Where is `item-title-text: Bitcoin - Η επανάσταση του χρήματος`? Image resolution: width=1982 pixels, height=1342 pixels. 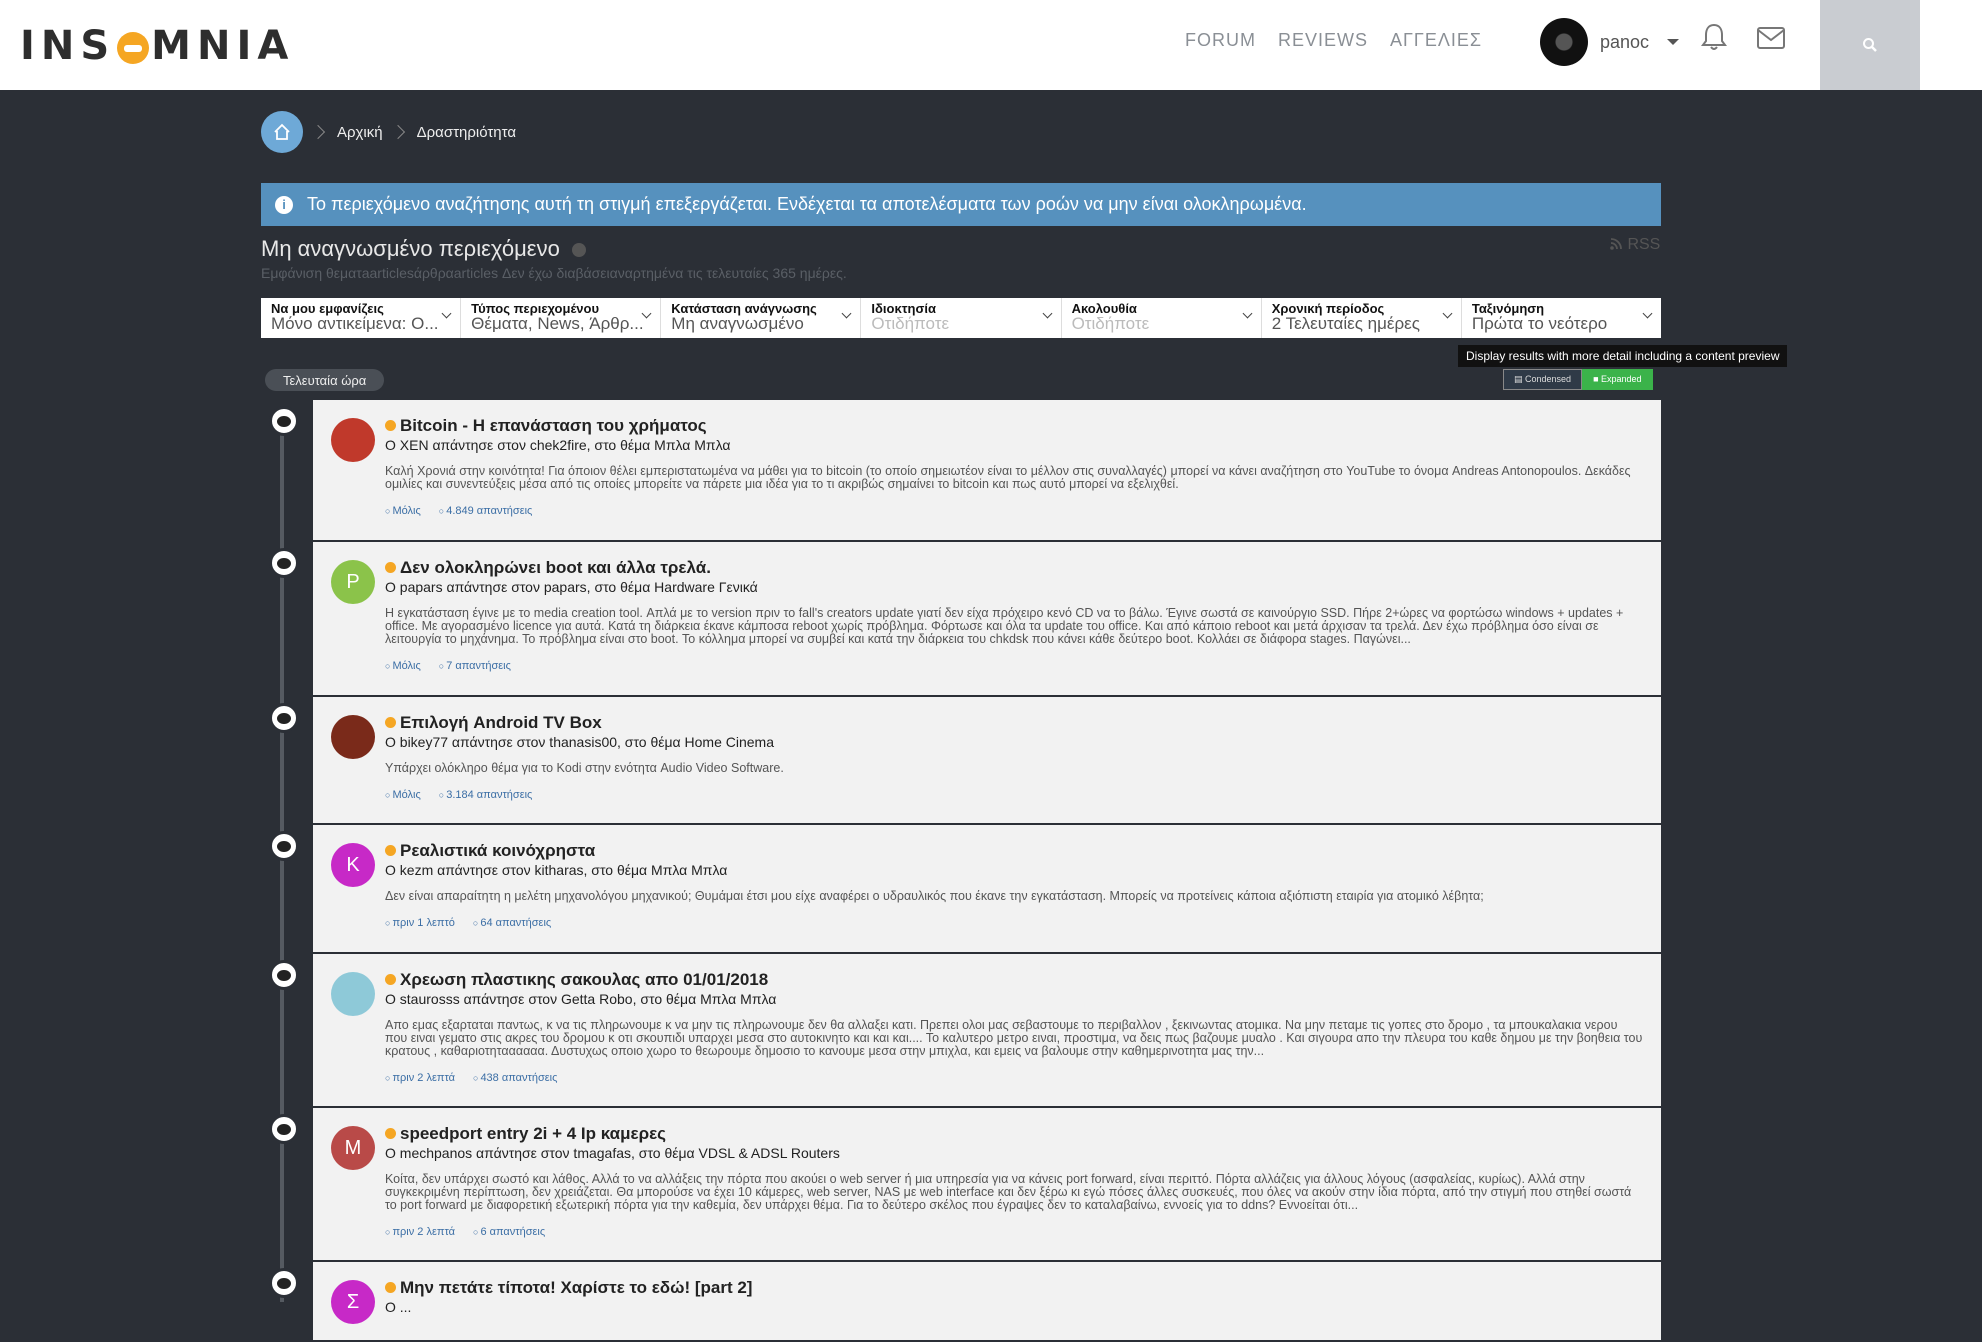
item-title-text: Bitcoin - Η επανάσταση του χρήματος is located at coordinates (553, 425).